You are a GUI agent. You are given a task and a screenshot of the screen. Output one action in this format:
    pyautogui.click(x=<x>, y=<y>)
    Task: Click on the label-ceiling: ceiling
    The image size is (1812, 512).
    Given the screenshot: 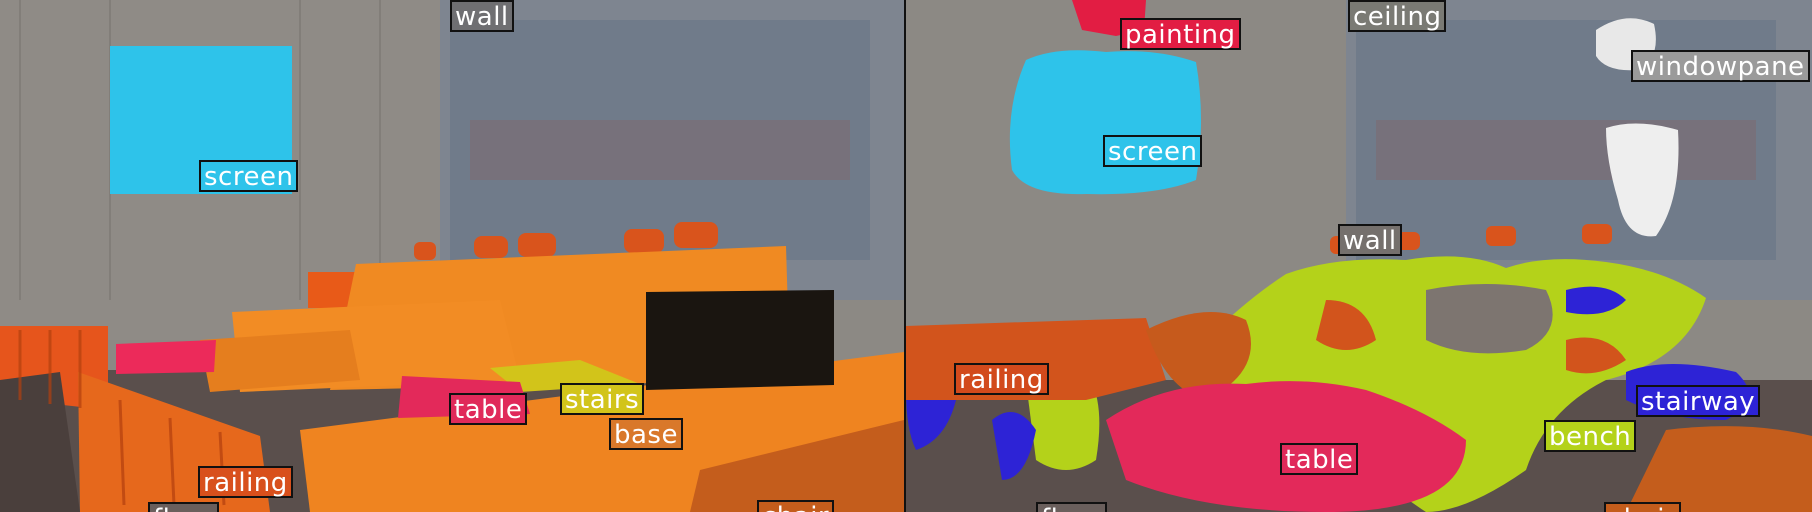 What is the action you would take?
    pyautogui.click(x=1397, y=16)
    